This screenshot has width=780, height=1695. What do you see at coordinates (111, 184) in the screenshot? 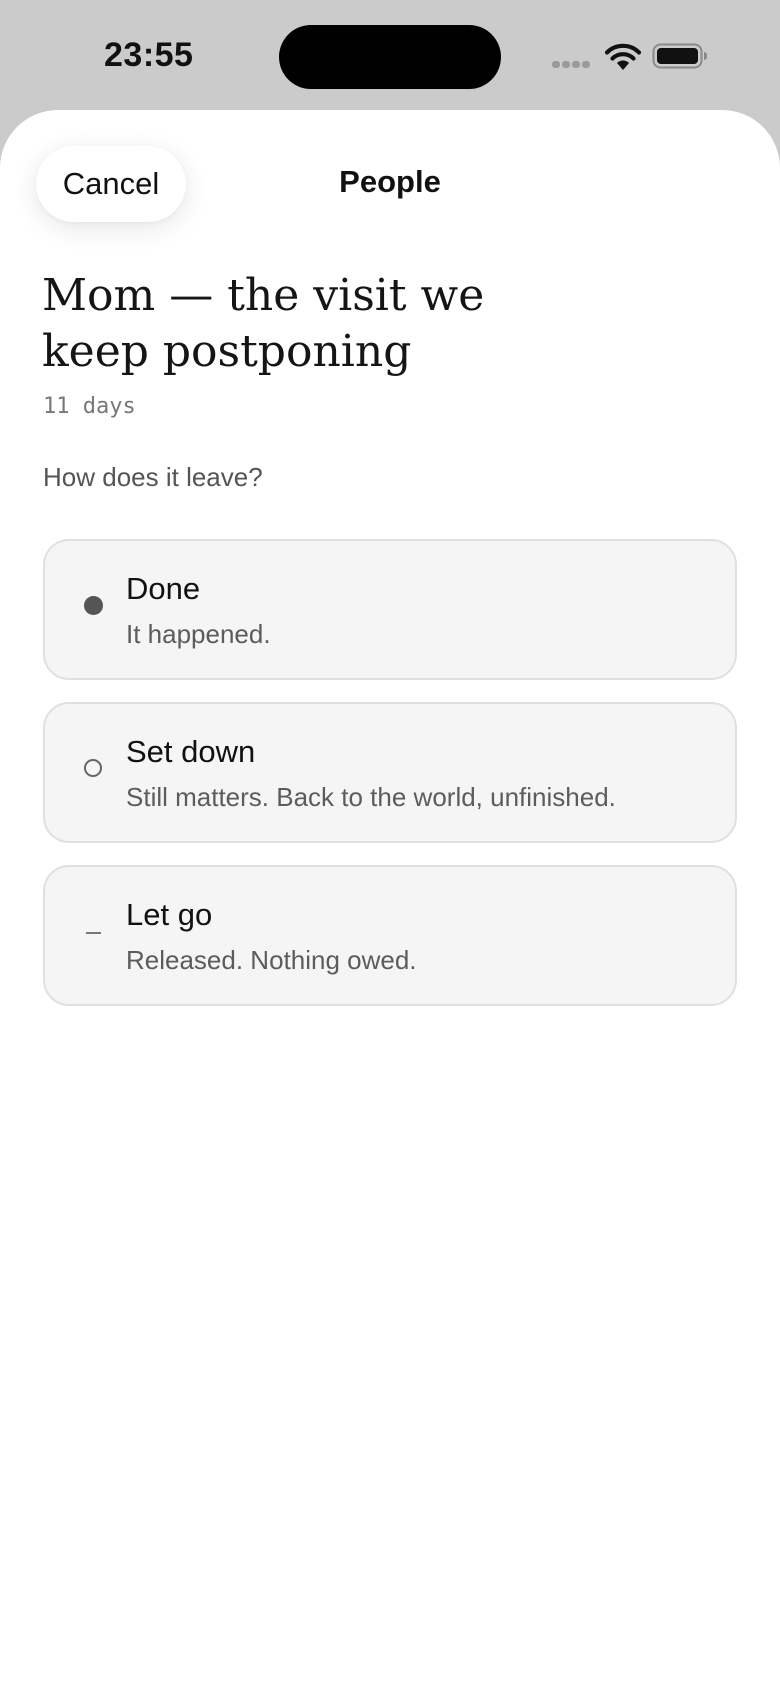
I see `cancel-button: Cancel` at bounding box center [111, 184].